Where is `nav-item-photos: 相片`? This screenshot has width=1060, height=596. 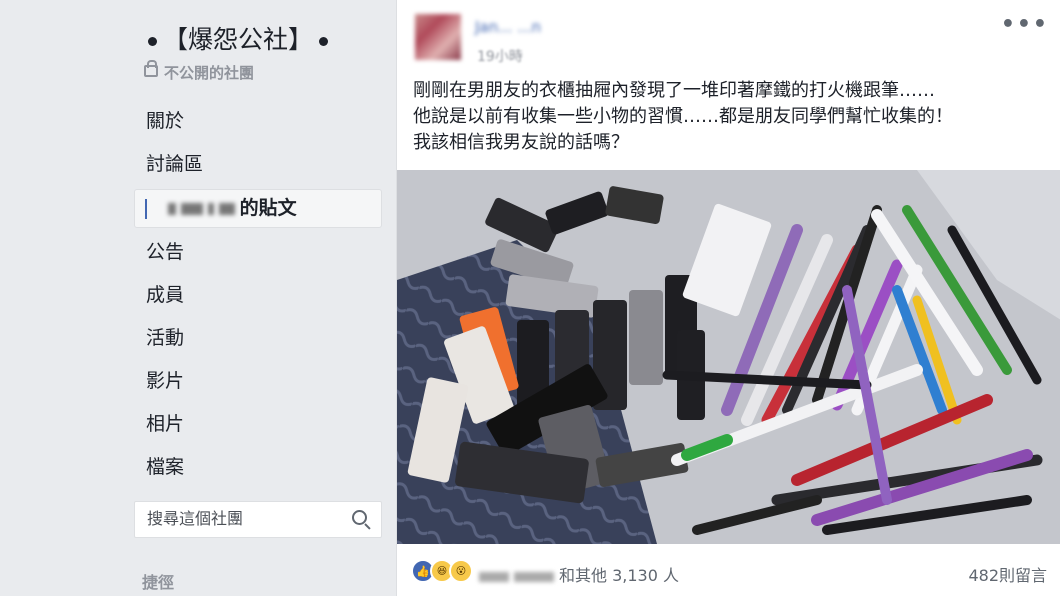 nav-item-photos: 相片 is located at coordinates (258, 424).